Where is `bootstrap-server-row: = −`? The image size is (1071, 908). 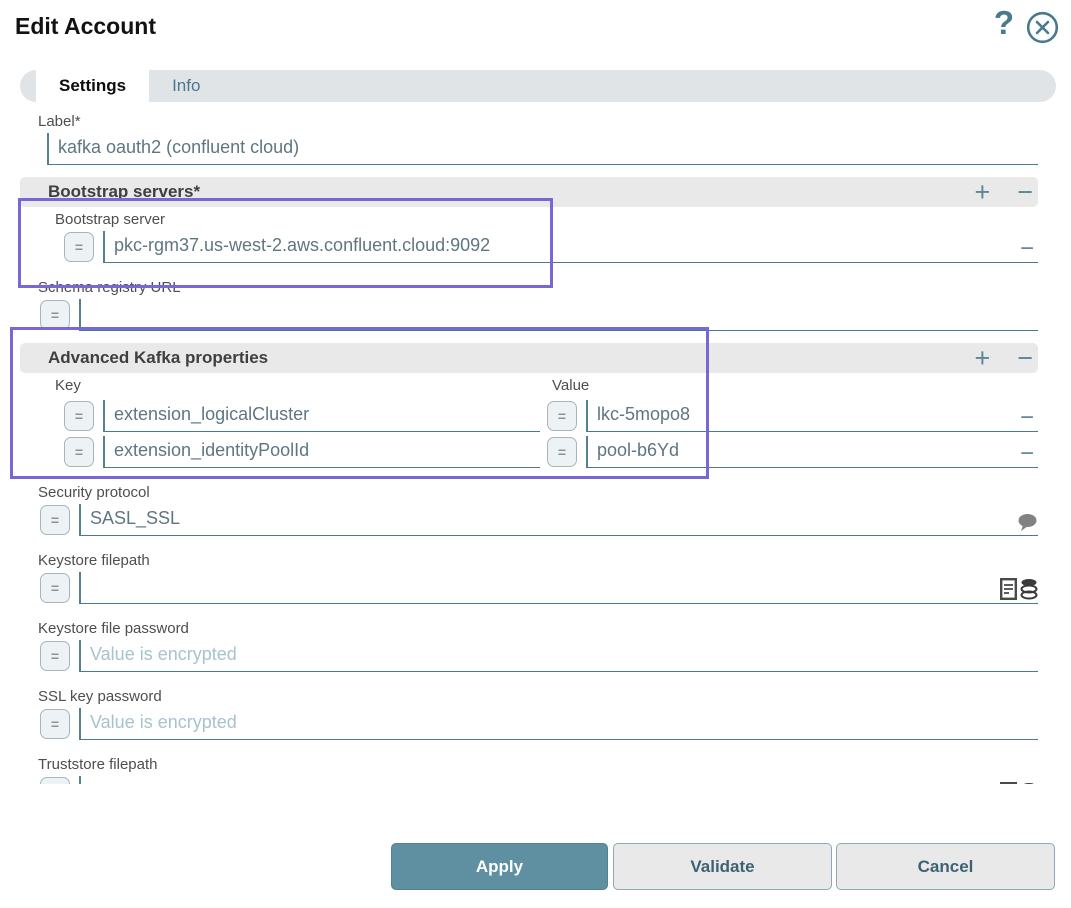
bootstrap-server-row: = − is located at coordinates (551, 246).